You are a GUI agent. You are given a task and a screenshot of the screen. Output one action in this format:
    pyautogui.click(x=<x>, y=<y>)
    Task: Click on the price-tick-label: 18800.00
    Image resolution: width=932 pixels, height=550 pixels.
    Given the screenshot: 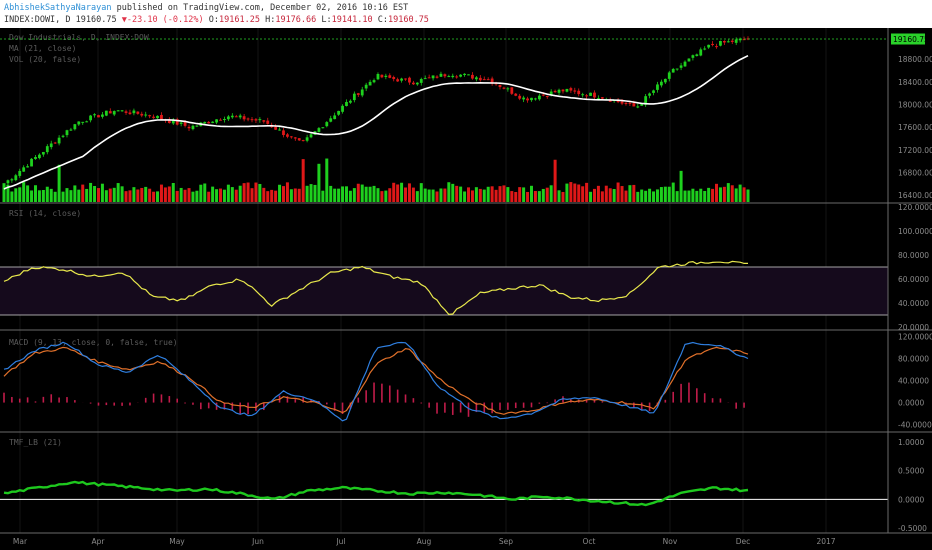 What is the action you would take?
    pyautogui.click(x=915, y=59)
    